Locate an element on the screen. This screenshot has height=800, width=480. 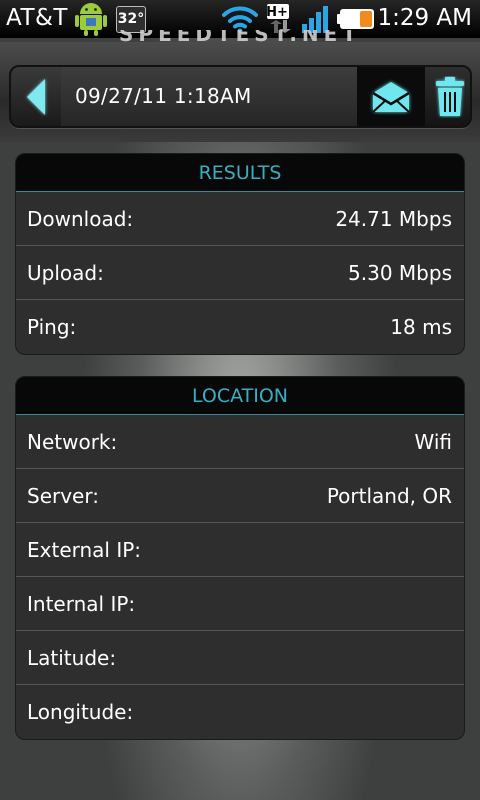
result-row-upload: Upload: 5.30 Mbps is located at coordinates (240, 273).